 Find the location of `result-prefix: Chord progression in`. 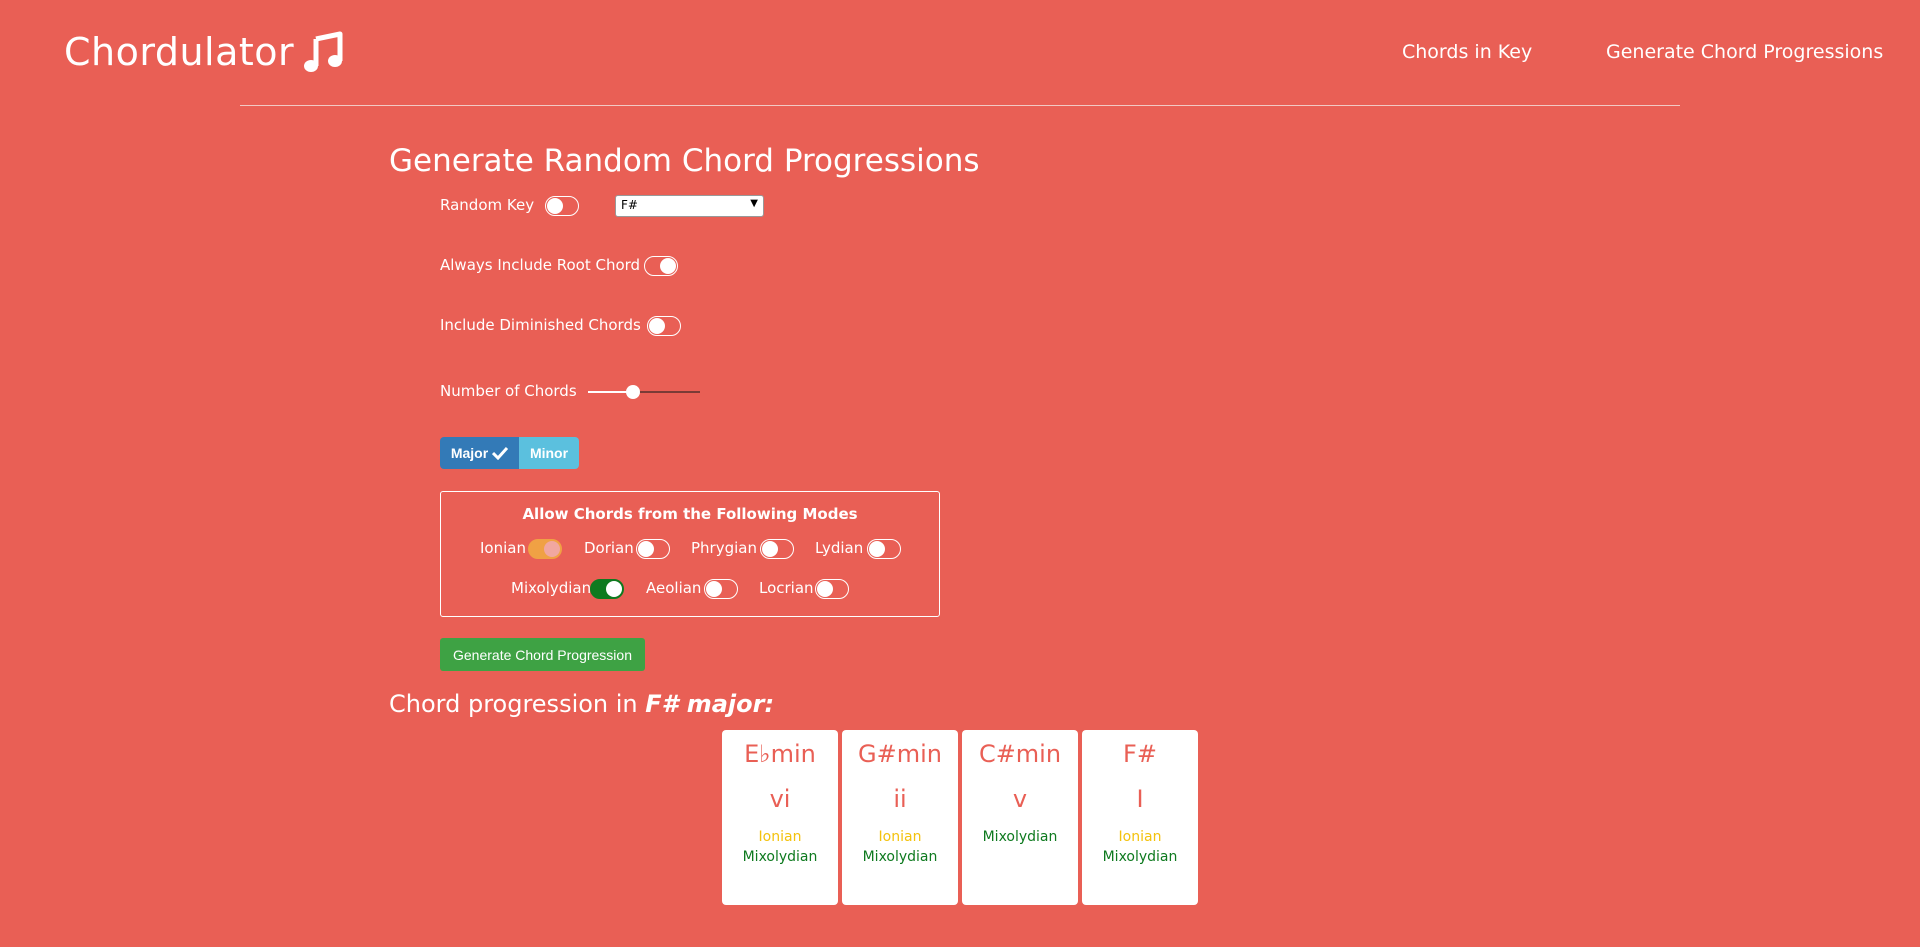

result-prefix: Chord progression in is located at coordinates (513, 704).